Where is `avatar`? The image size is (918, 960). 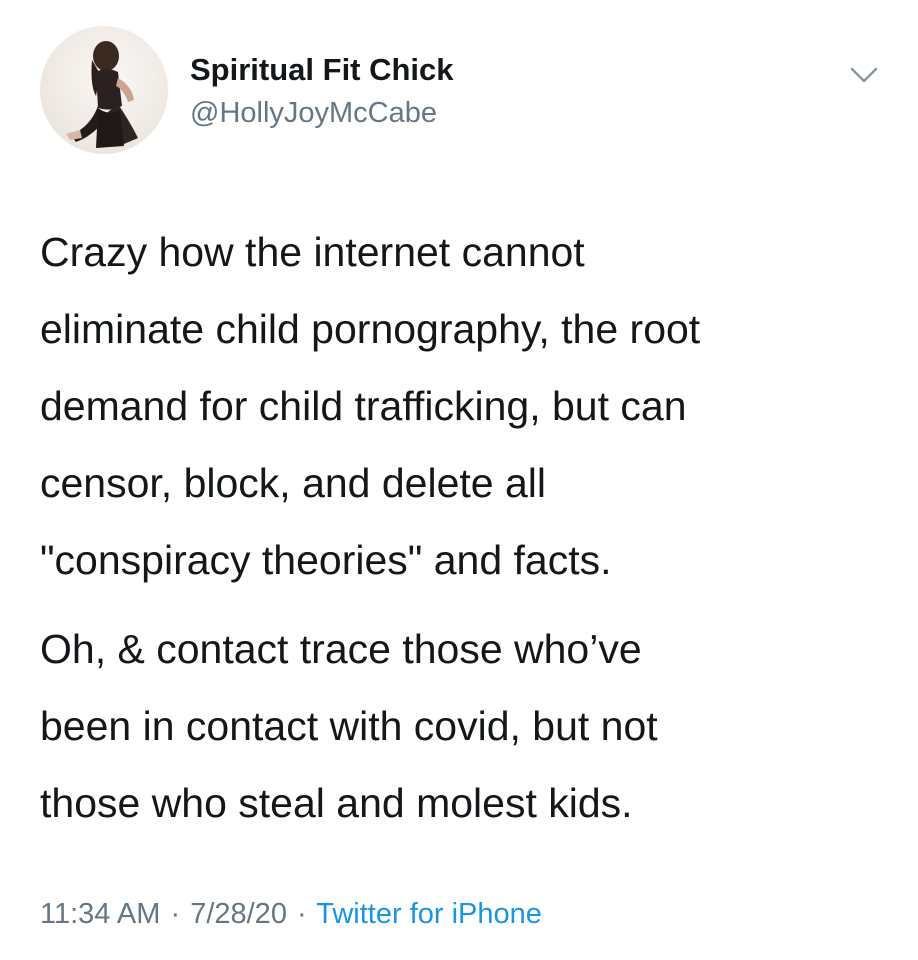
avatar is located at coordinates (104, 90).